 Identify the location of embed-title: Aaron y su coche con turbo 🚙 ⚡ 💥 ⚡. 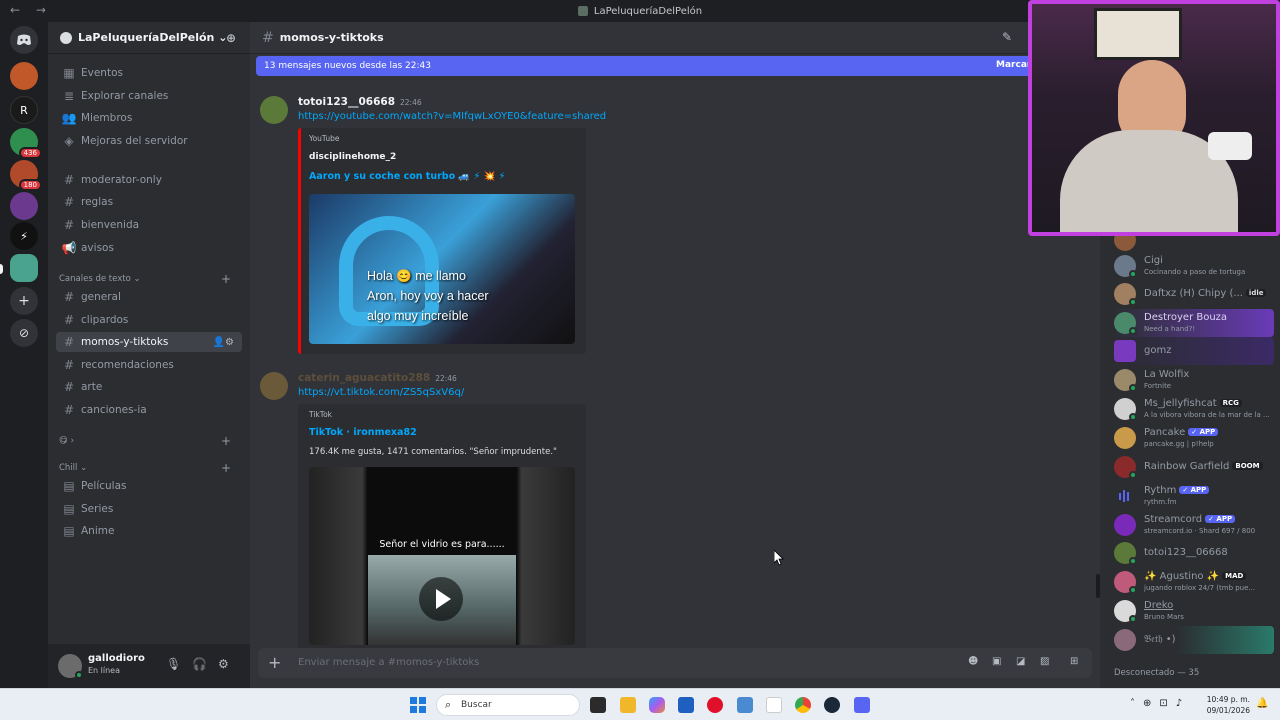
(407, 176).